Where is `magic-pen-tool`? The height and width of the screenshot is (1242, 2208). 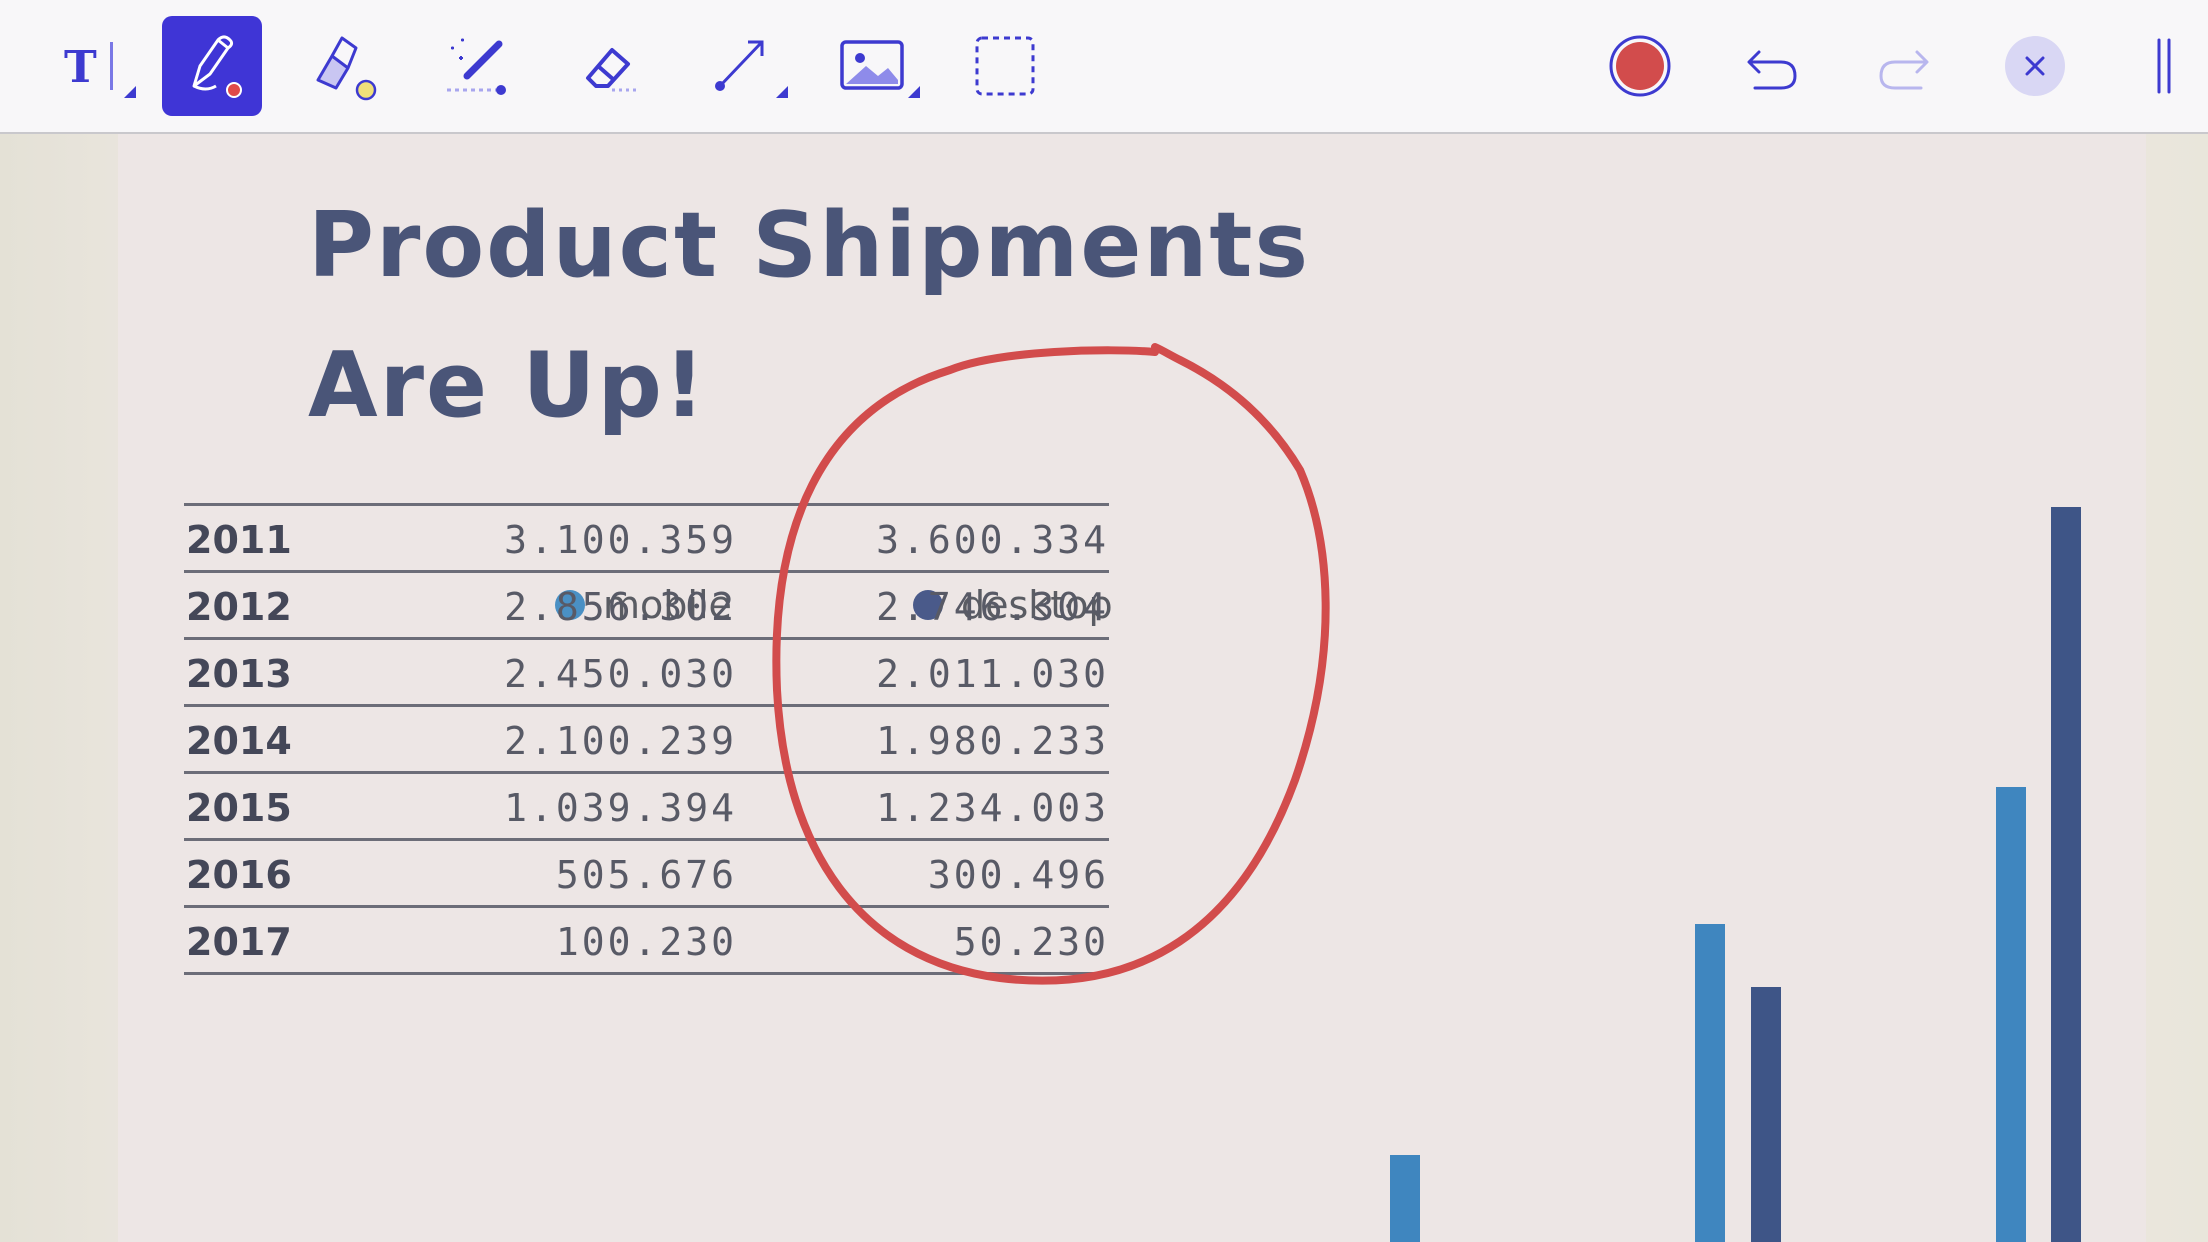
magic-pen-tool is located at coordinates (477, 66).